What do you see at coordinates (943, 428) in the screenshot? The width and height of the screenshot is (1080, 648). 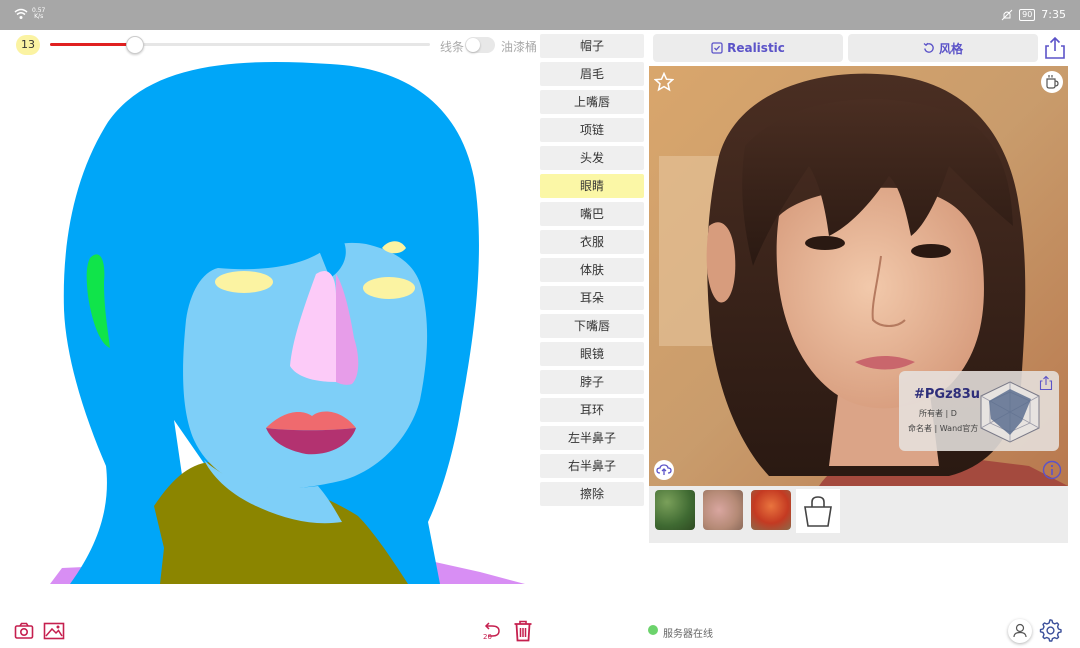 I see `result-namer: 命名者 | Wand官方` at bounding box center [943, 428].